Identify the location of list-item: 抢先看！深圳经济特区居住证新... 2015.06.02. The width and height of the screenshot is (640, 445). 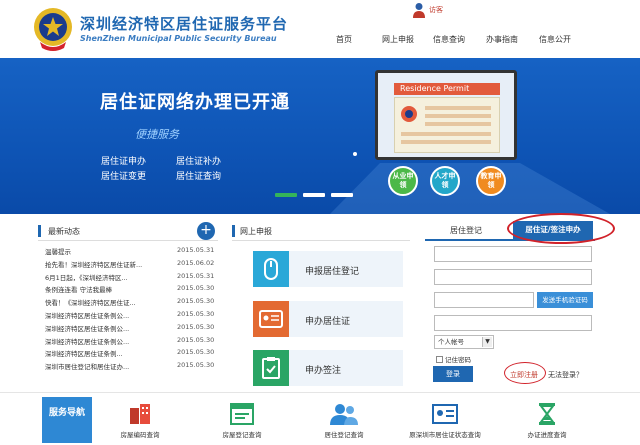
(132, 265).